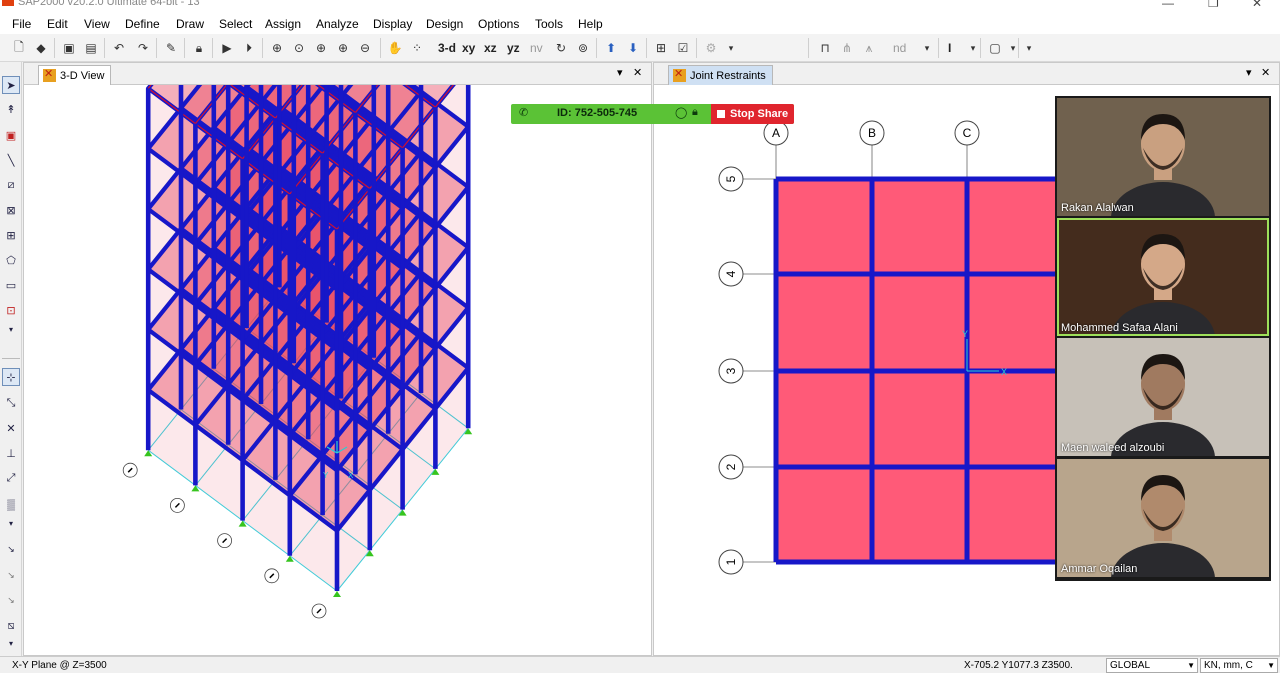 The width and height of the screenshot is (1280, 673). What do you see at coordinates (869, 48) in the screenshot?
I see `draw-truss-icon: ⩚` at bounding box center [869, 48].